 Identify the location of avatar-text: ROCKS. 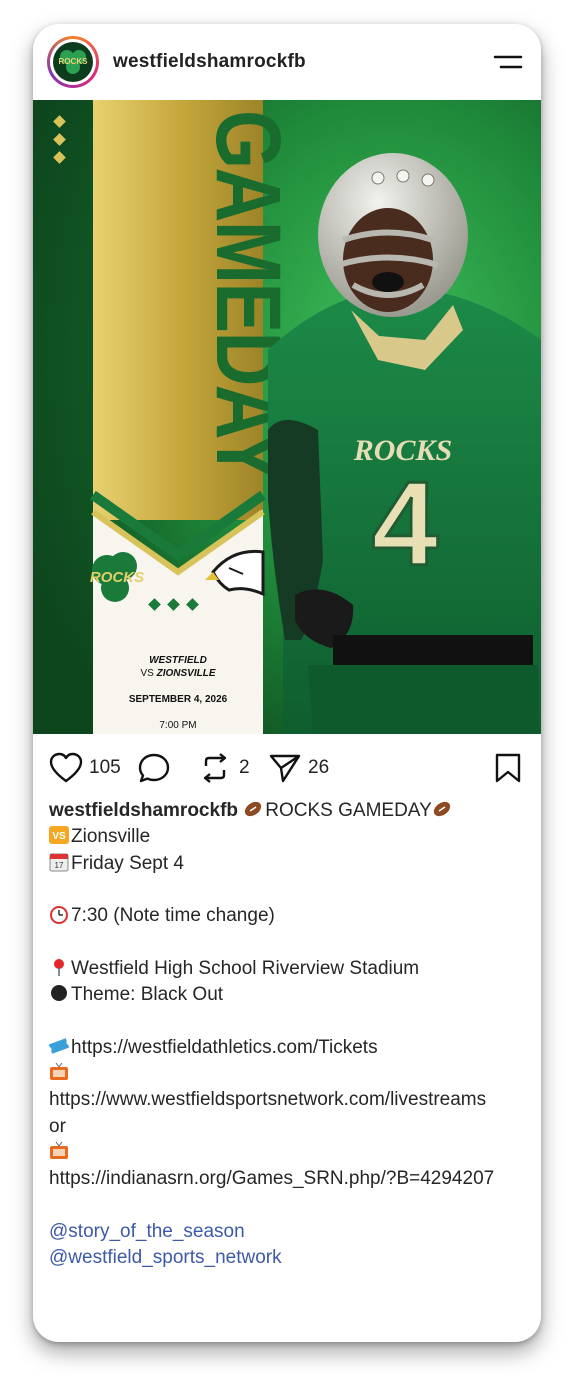
(74, 61).